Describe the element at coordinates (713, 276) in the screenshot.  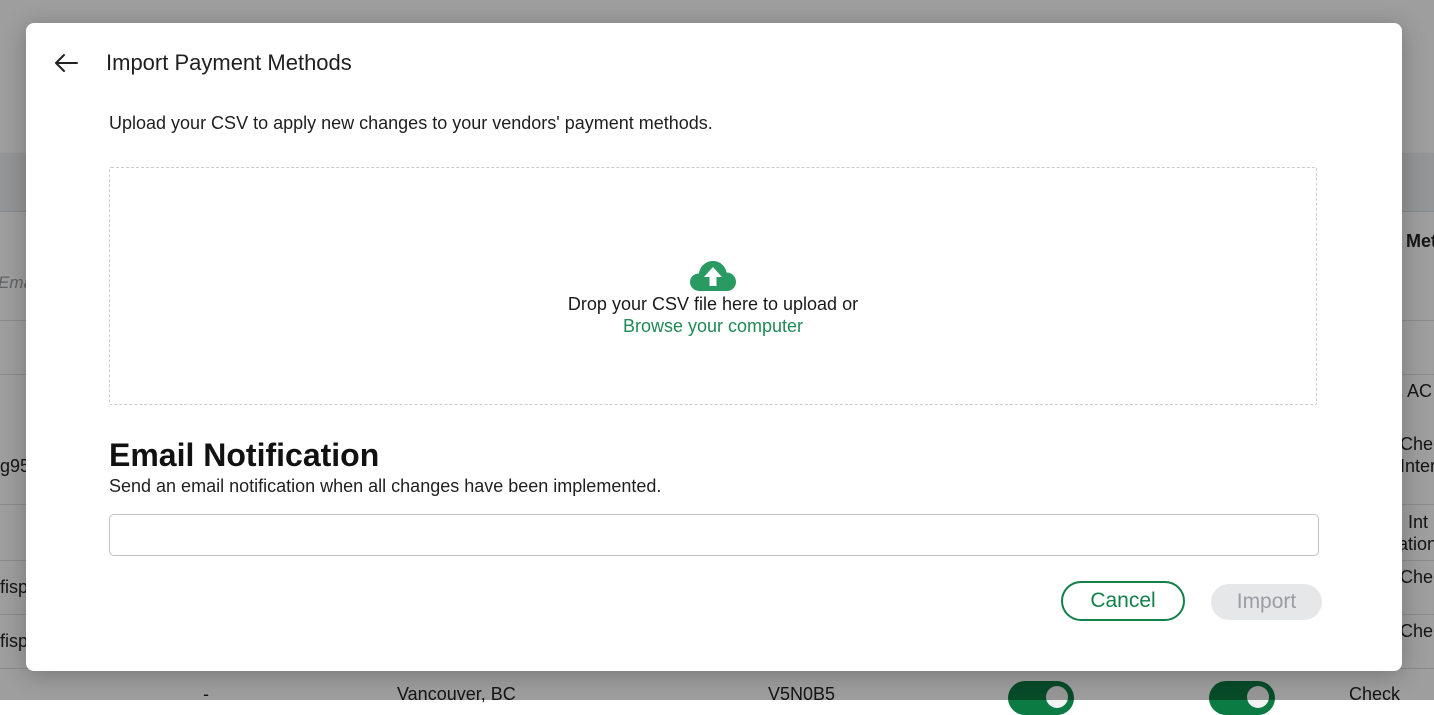
I see `cloud-upload-icon` at that location.